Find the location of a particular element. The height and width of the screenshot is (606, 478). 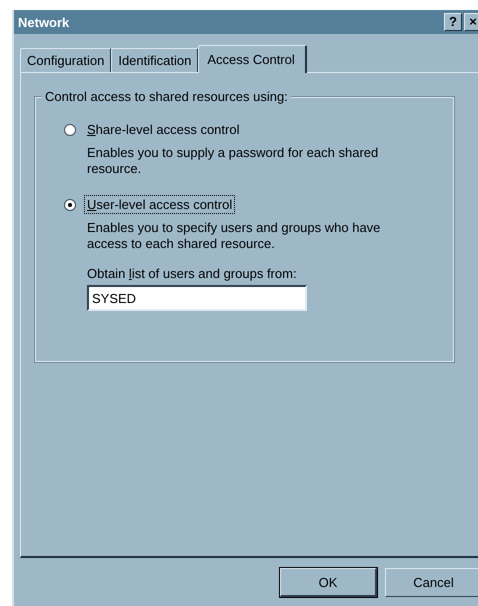

help-button: ? is located at coordinates (453, 22).